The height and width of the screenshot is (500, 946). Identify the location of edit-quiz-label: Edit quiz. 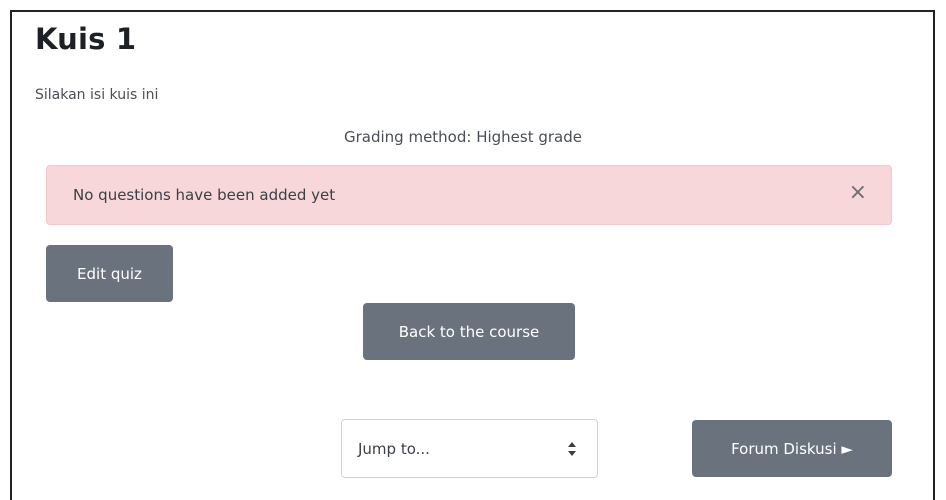
(109, 273).